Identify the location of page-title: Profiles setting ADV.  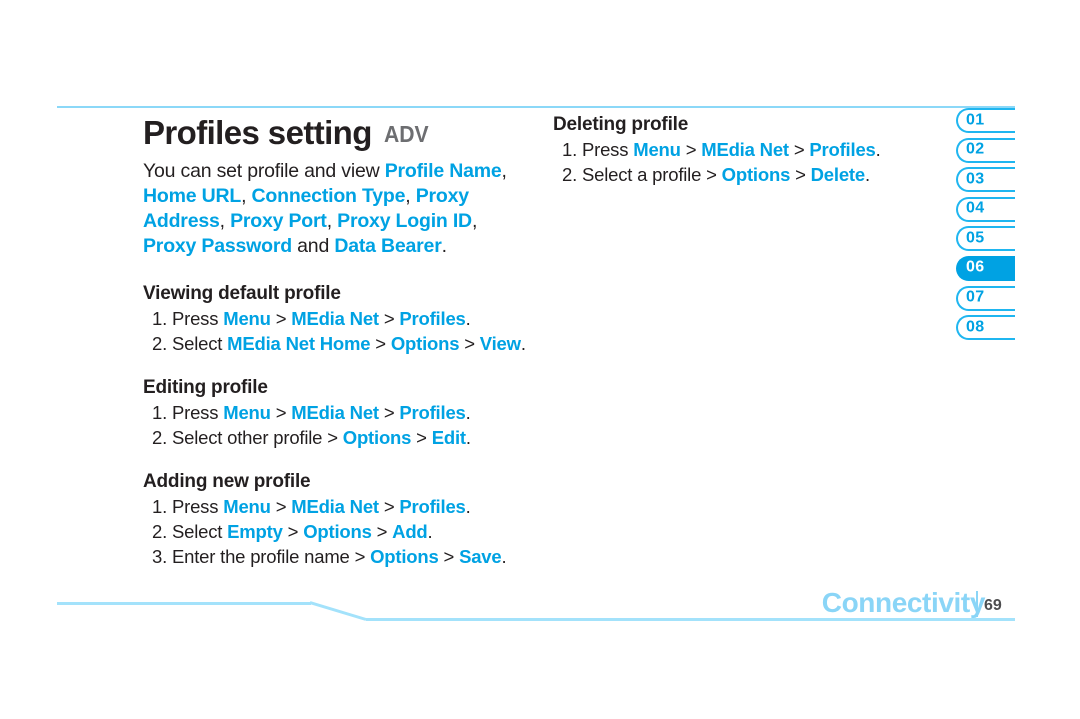
(338, 134).